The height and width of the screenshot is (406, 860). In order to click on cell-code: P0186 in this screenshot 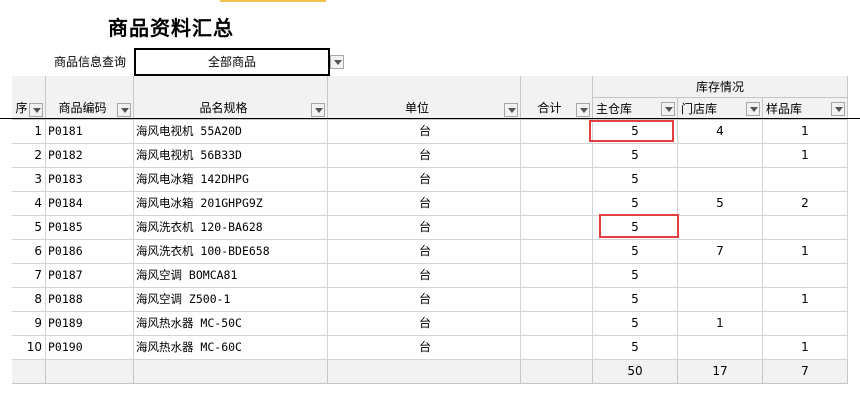, I will do `click(90, 252)`.